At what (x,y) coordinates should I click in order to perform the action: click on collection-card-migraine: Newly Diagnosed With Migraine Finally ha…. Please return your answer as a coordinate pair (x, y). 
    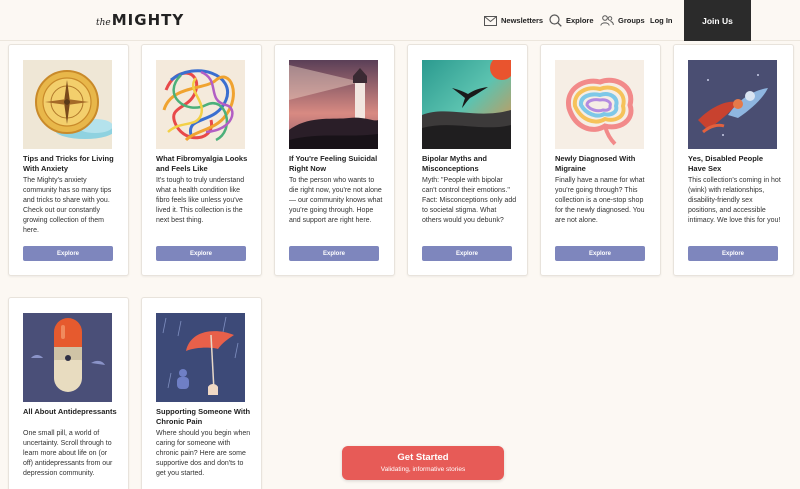
    Looking at the image, I should click on (600, 160).